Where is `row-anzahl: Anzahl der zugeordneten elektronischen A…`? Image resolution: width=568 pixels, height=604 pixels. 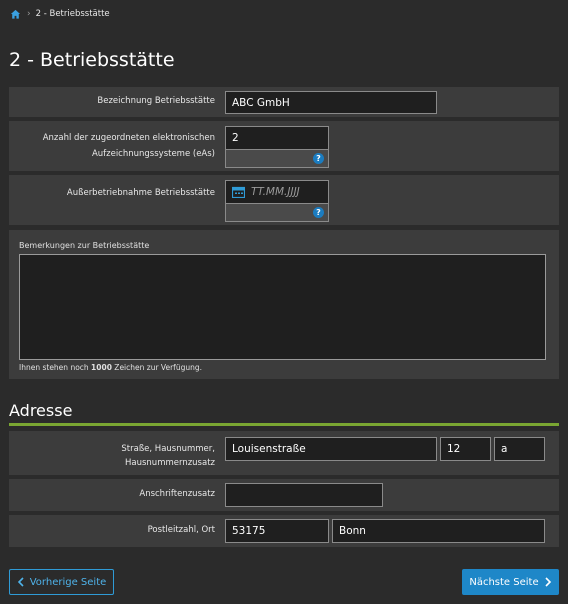 row-anzahl: Anzahl der zugeordneten elektronischen A… is located at coordinates (284, 146).